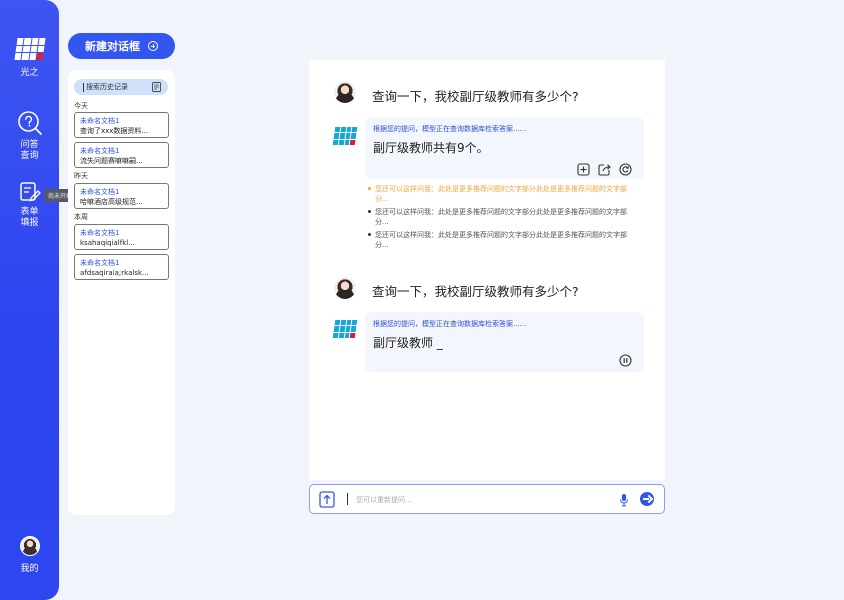 The width and height of the screenshot is (844, 600). Describe the element at coordinates (504, 148) in the screenshot. I see `answer-card: 根据您的提问，模型正在查询数据库检索答案...... 副厅级教师共有9个。` at that location.